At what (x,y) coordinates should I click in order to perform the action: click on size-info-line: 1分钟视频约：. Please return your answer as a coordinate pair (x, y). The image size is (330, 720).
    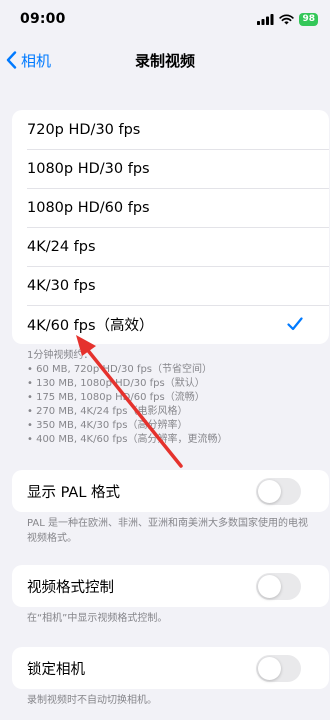
    Looking at the image, I should click on (60, 355).